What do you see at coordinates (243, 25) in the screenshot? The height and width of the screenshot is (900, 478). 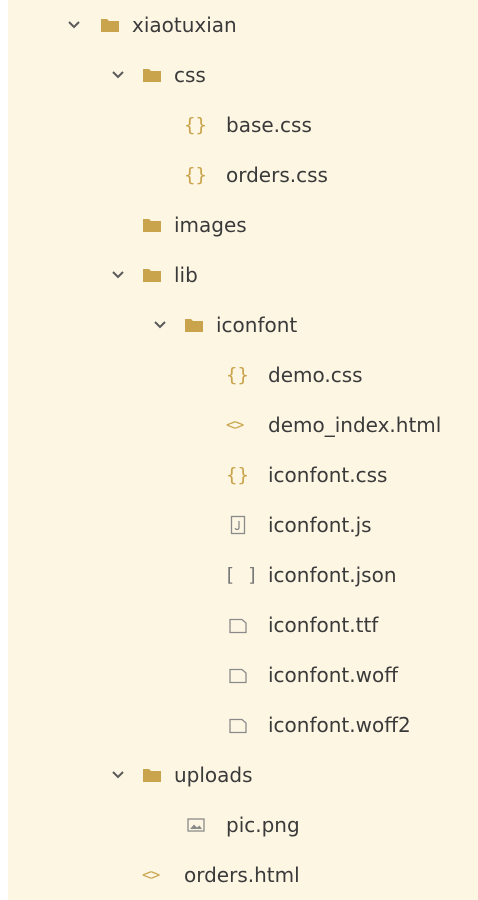 I see `tree-item-xiaotuxian: xiaotuxian` at bounding box center [243, 25].